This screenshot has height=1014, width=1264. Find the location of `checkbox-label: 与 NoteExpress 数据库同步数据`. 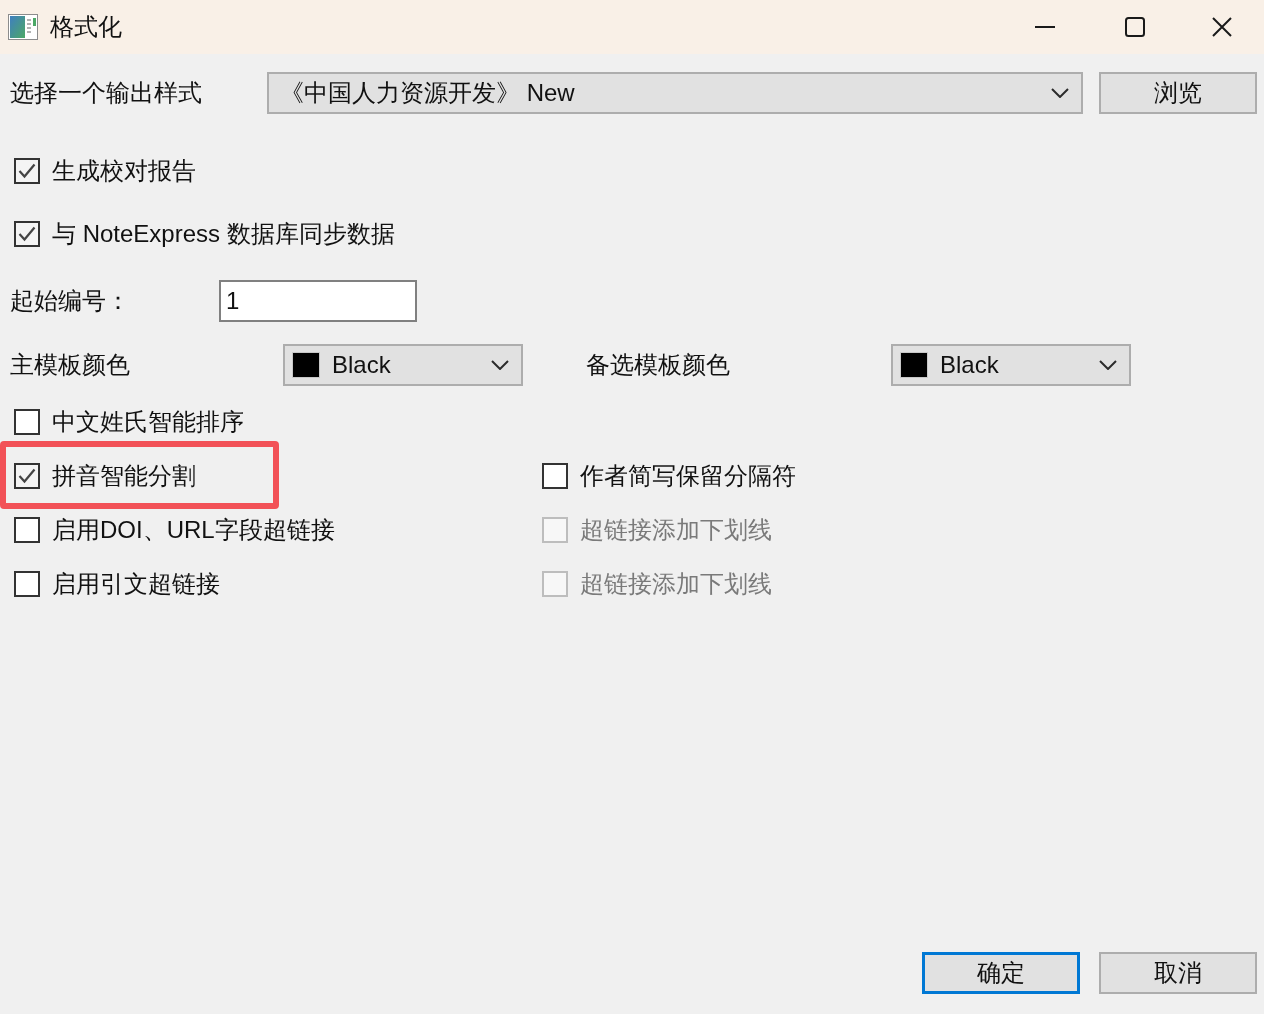

checkbox-label: 与 NoteExpress 数据库同步数据 is located at coordinates (223, 234).